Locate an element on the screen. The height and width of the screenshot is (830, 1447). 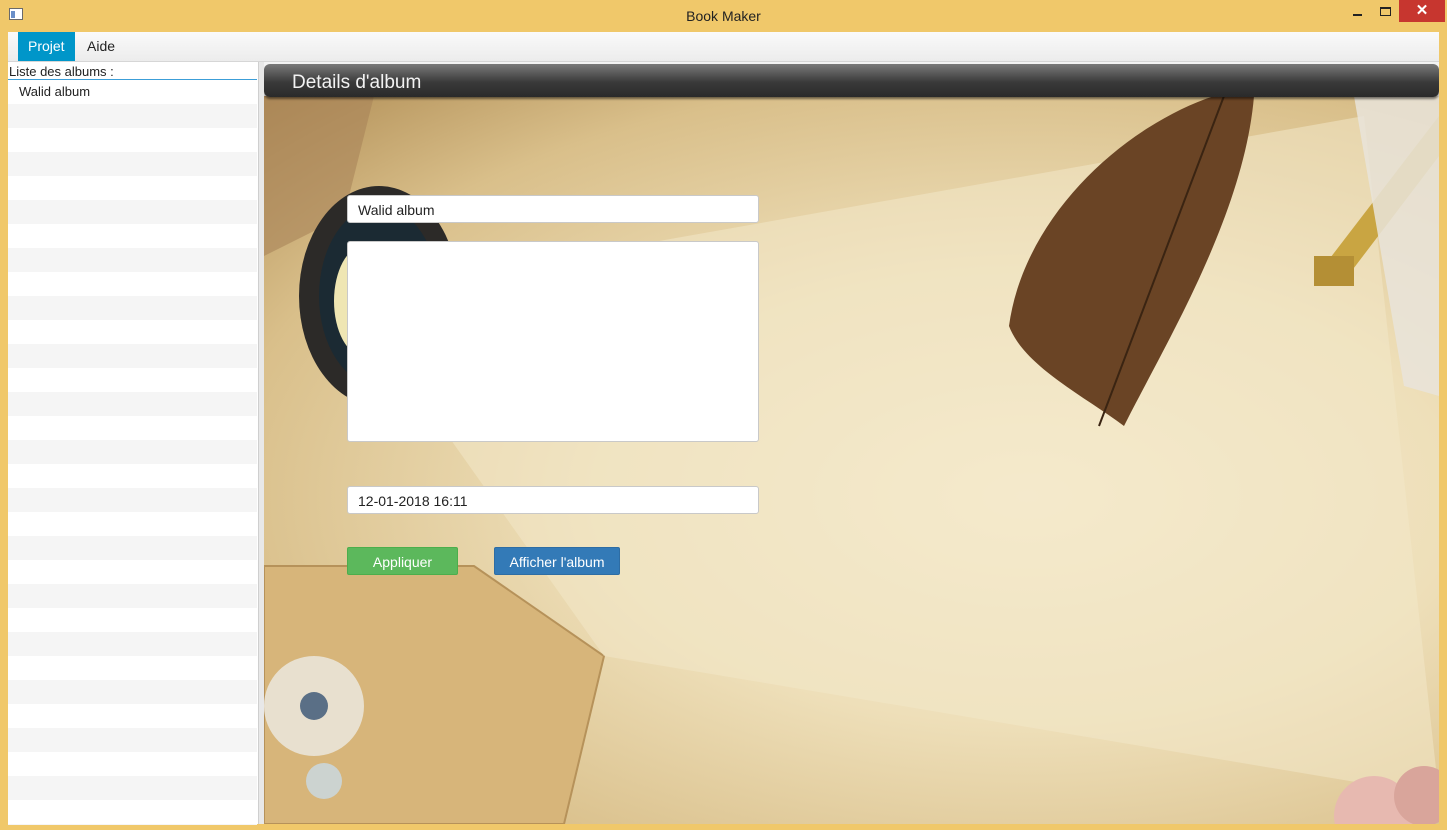
apply-button: Appliquer is located at coordinates (402, 561).